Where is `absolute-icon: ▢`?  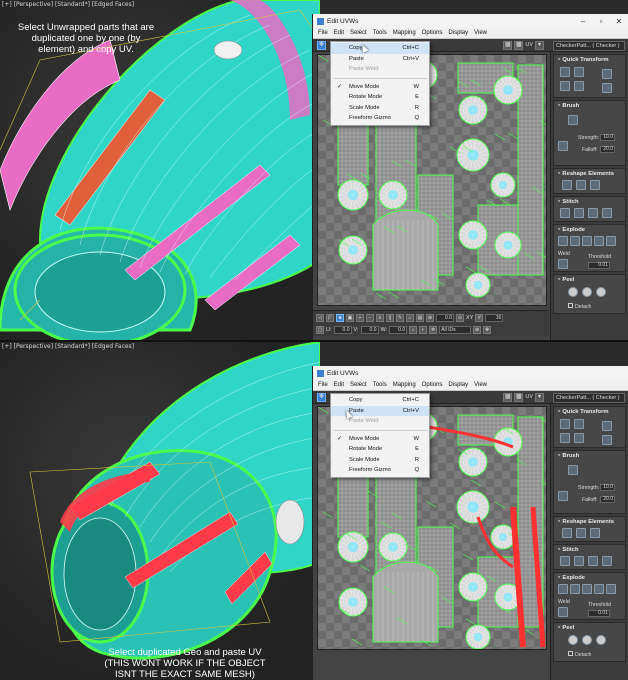 absolute-icon: ▢ is located at coordinates (320, 330).